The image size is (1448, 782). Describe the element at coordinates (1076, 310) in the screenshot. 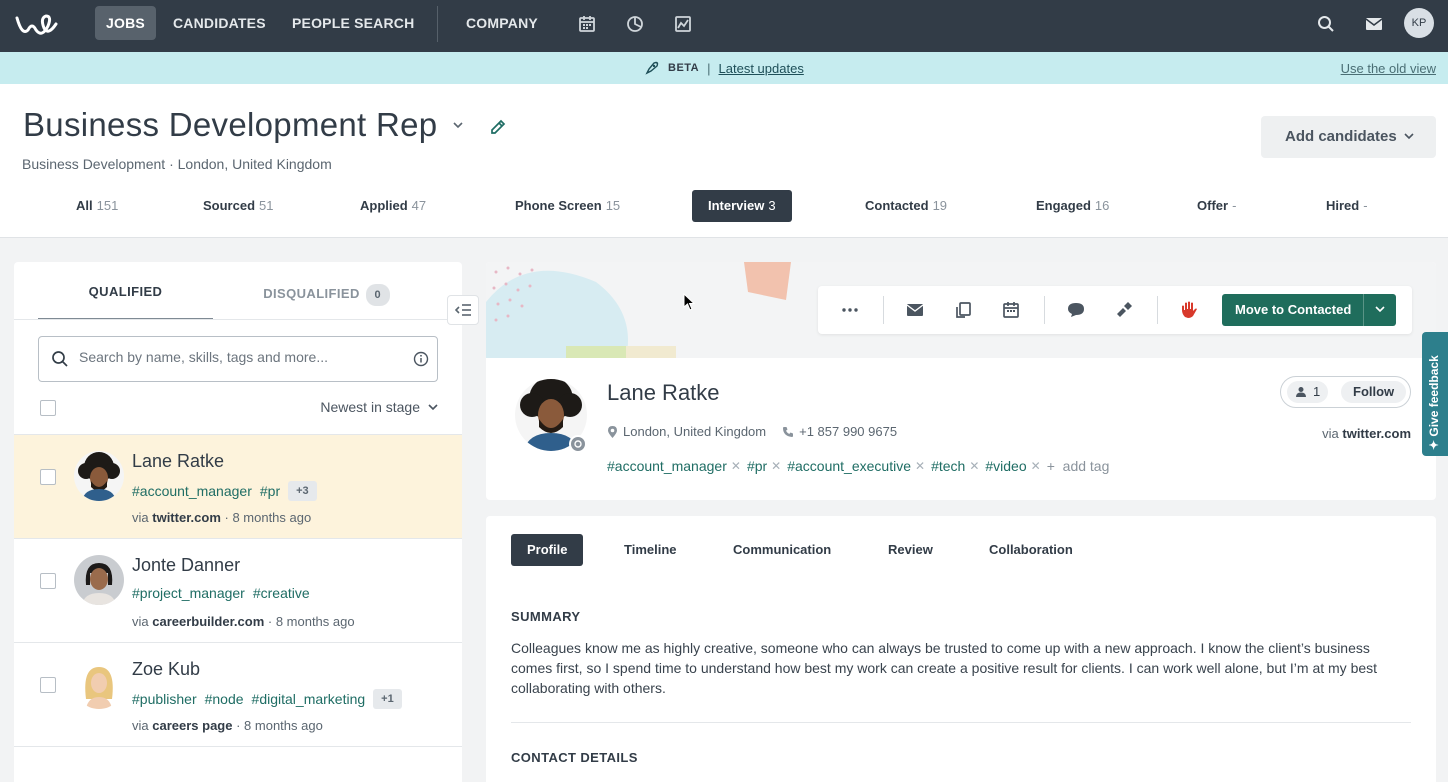

I see `comment-icon` at that location.